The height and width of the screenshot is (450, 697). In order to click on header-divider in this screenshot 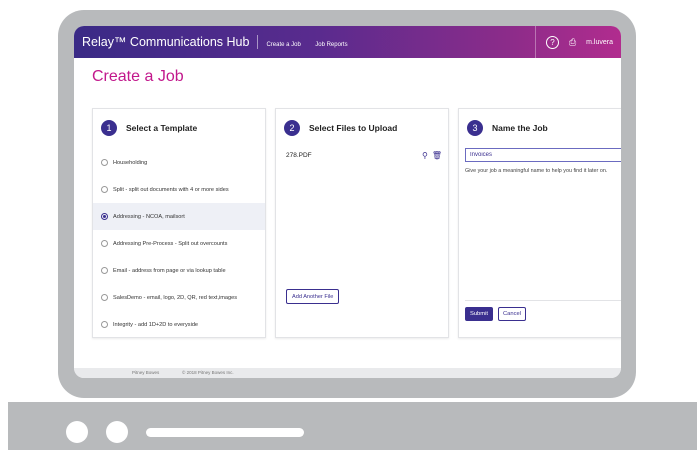, I will do `click(258, 42)`.